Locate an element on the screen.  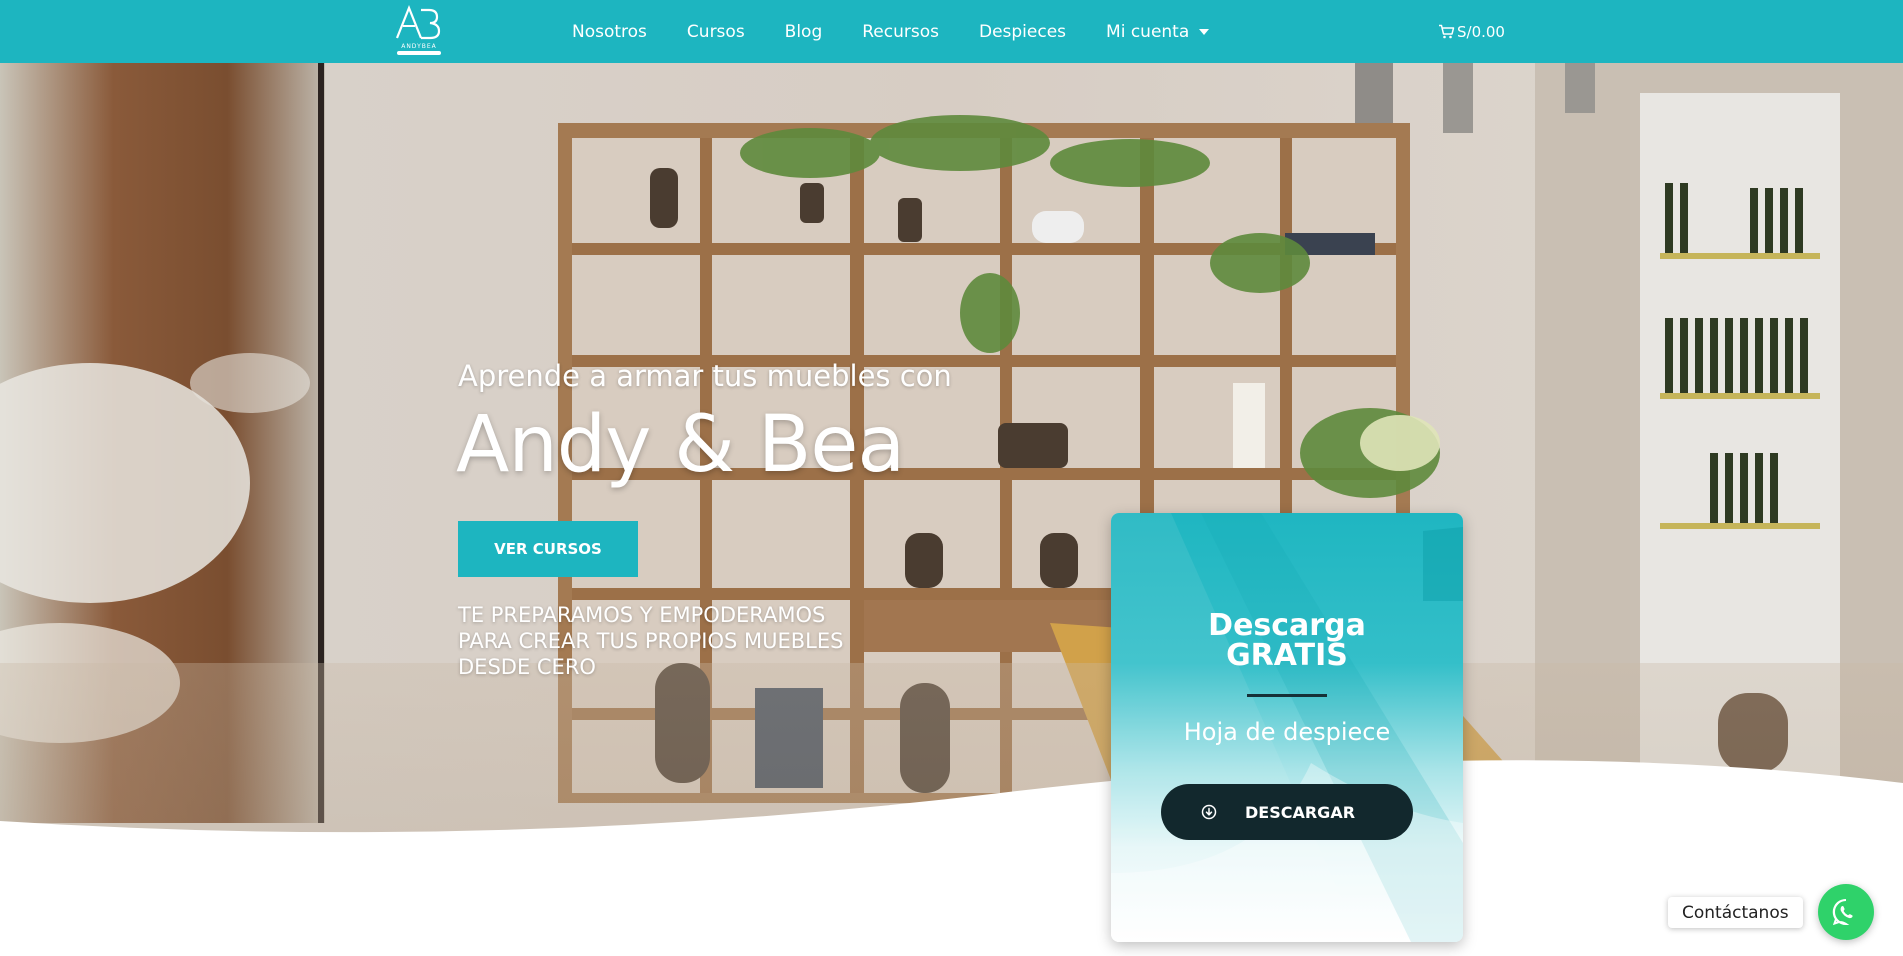
nav-item-mi-cuenta: Mi cuenta is located at coordinates (1158, 31).